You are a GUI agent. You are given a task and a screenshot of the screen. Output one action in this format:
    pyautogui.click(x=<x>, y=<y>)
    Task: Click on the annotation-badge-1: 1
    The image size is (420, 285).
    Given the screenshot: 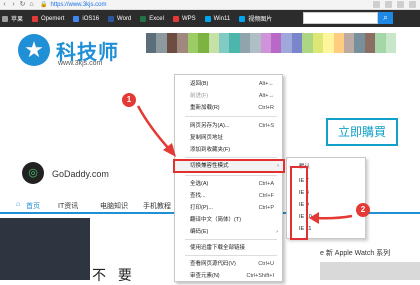 What is the action you would take?
    pyautogui.click(x=129, y=100)
    